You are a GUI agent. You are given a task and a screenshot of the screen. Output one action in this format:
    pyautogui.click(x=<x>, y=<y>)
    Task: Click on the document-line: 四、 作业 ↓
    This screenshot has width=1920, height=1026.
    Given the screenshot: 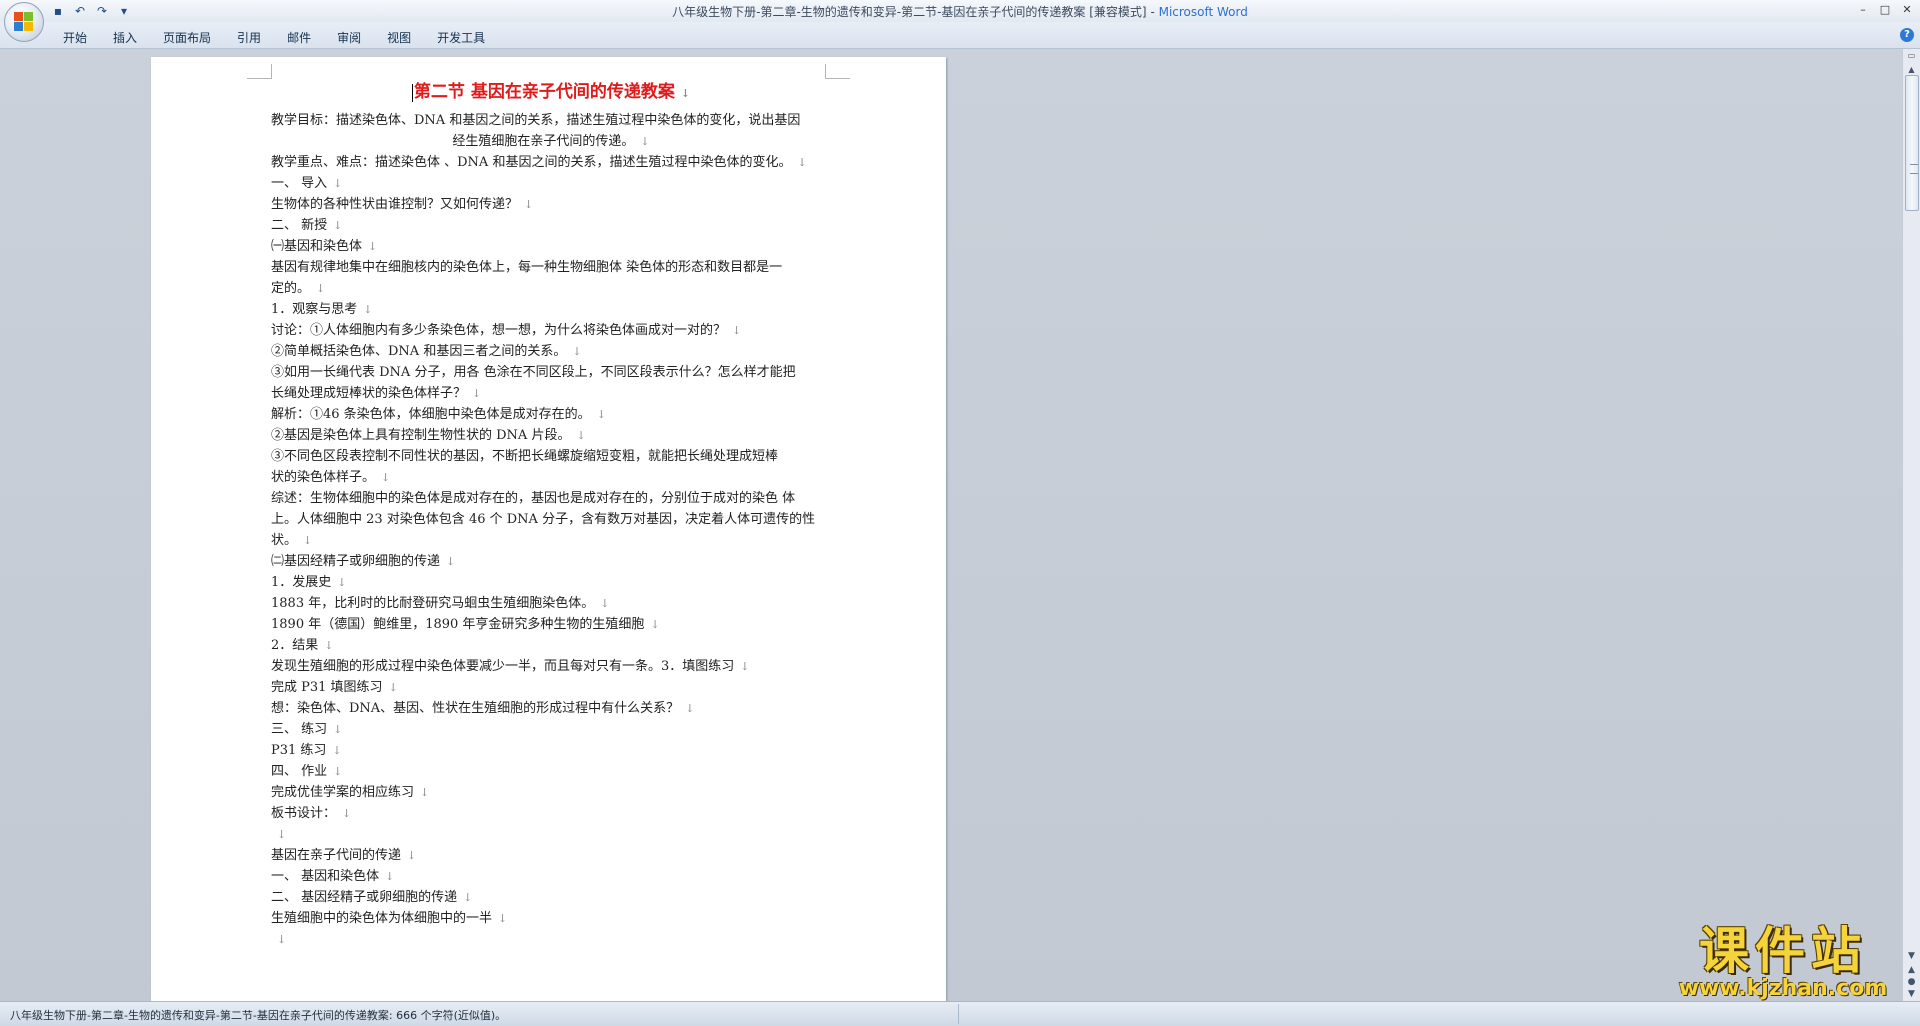 What is the action you would take?
    pyautogui.click(x=551, y=771)
    